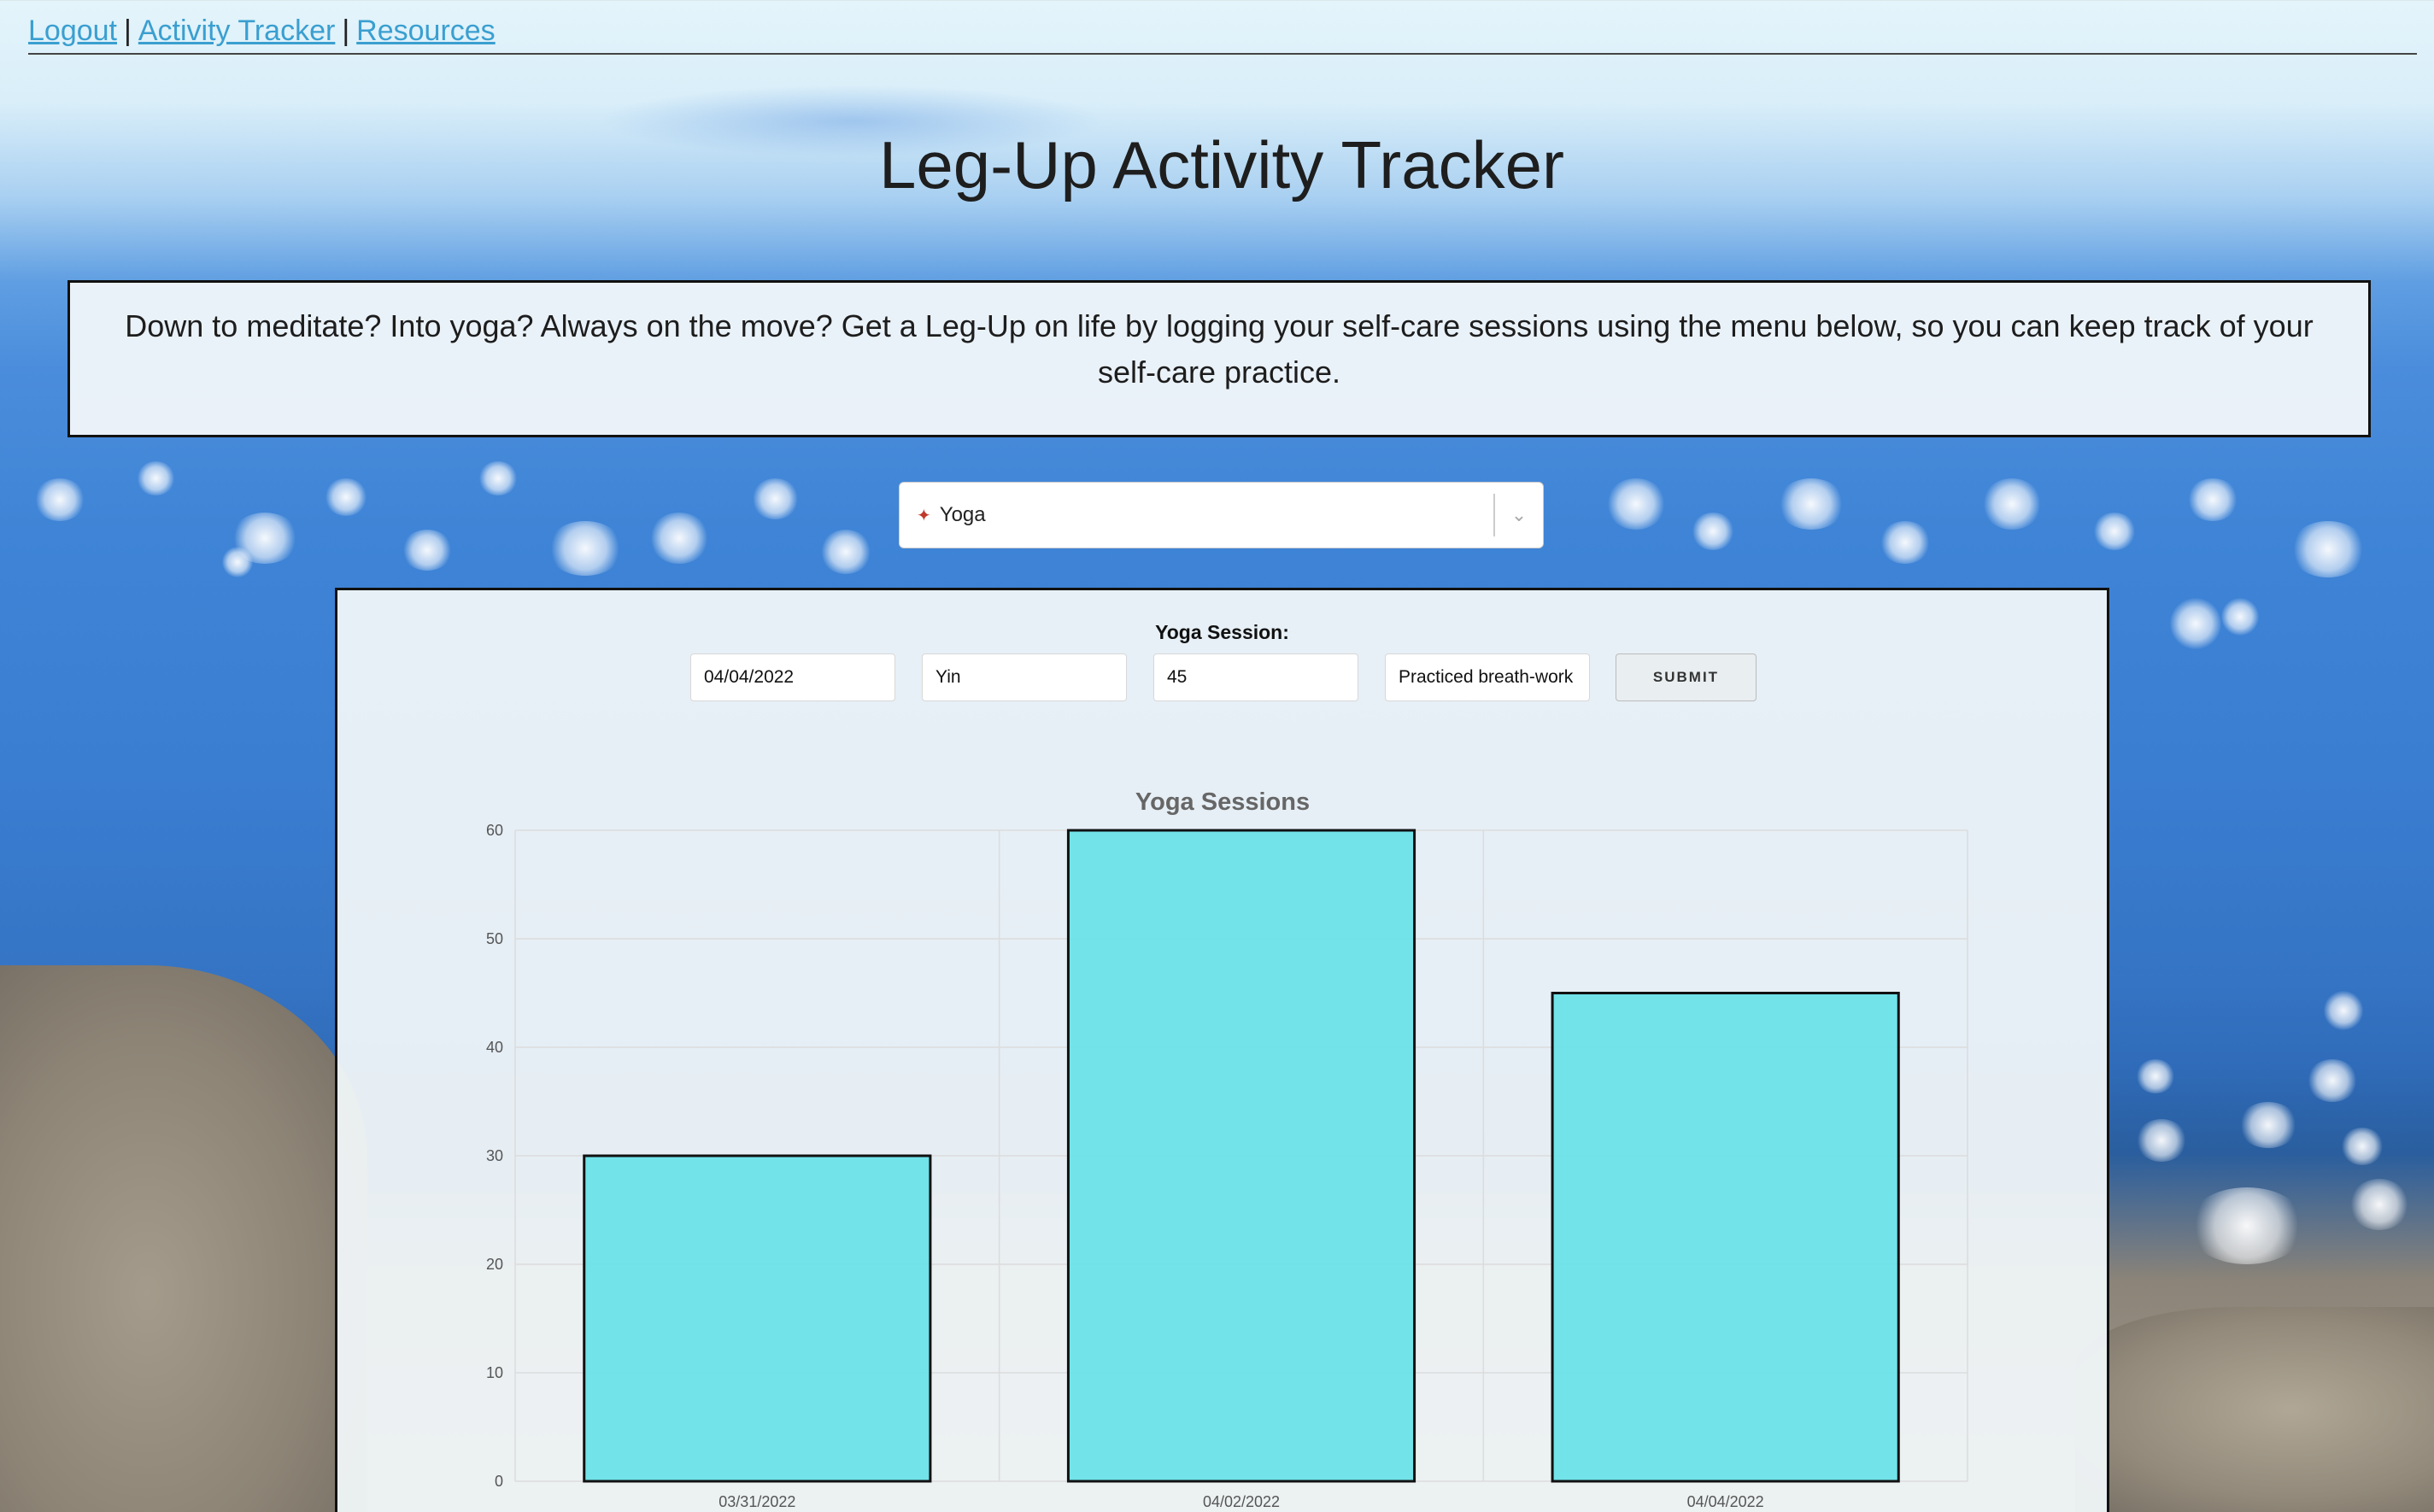  Describe the element at coordinates (494, 1047) in the screenshot. I see `y-tick-label: 40` at that location.